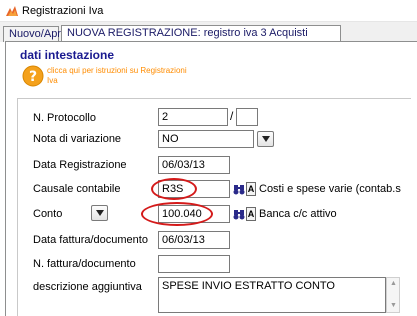  What do you see at coordinates (84, 264) in the screenshot?
I see `n-fattura-label: N. fattura/documento` at bounding box center [84, 264].